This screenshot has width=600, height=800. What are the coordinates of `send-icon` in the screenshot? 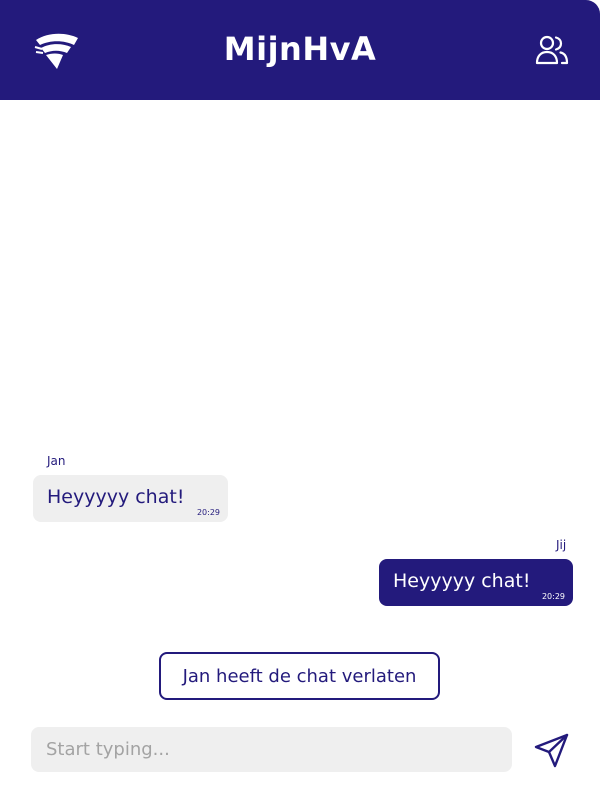 It's located at (552, 750).